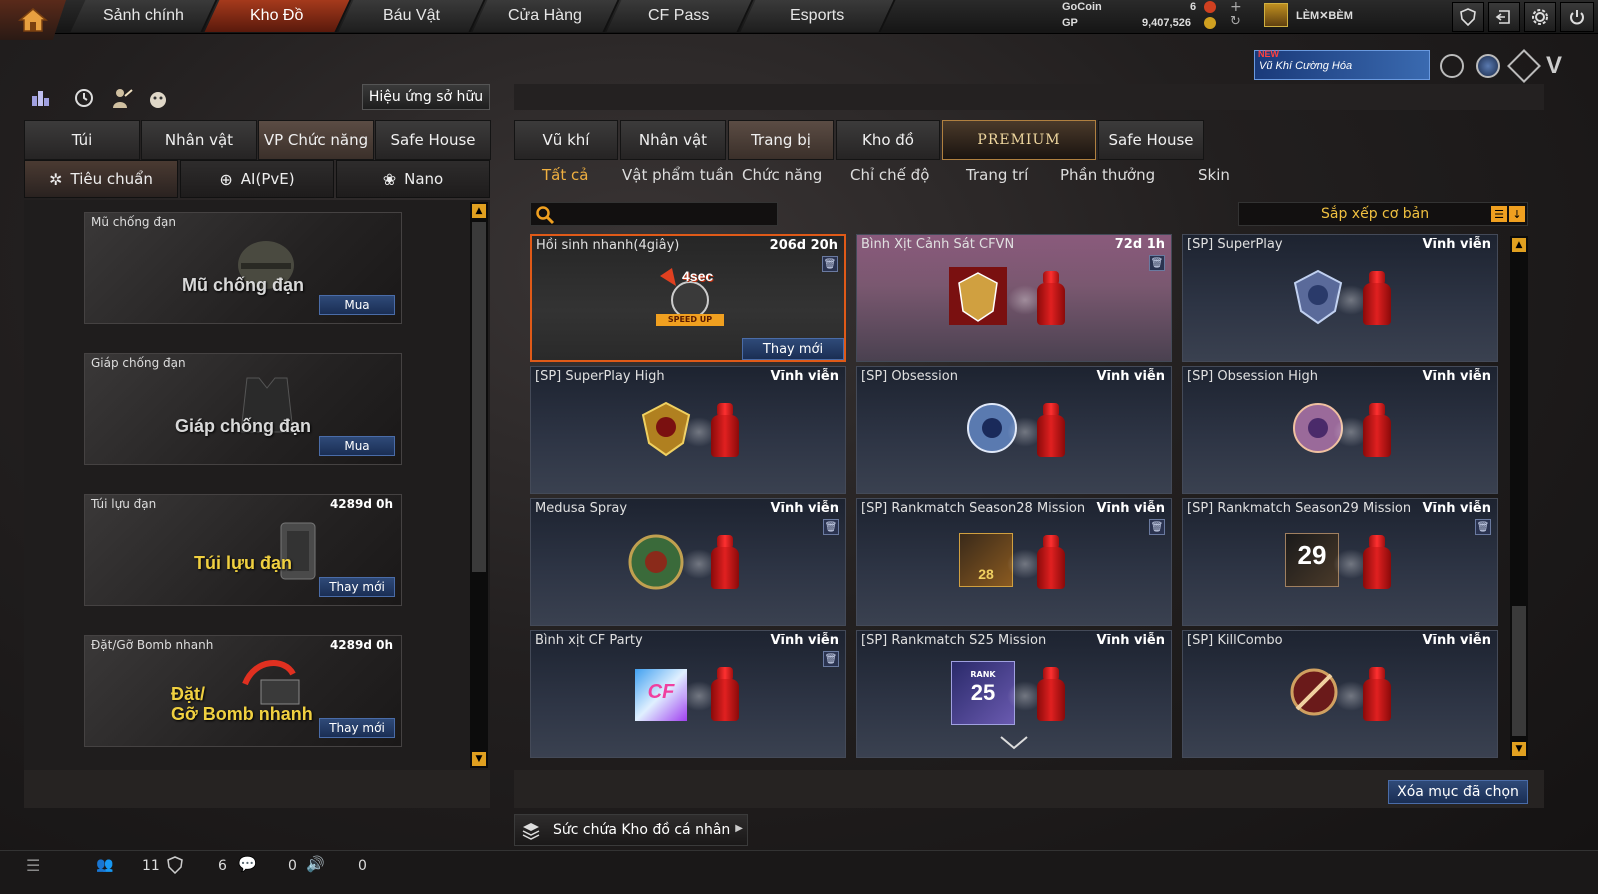 This screenshot has height=894, width=1598. Describe the element at coordinates (1312, 560) in the screenshot. I see `season29-emblem-icon: 29` at that location.